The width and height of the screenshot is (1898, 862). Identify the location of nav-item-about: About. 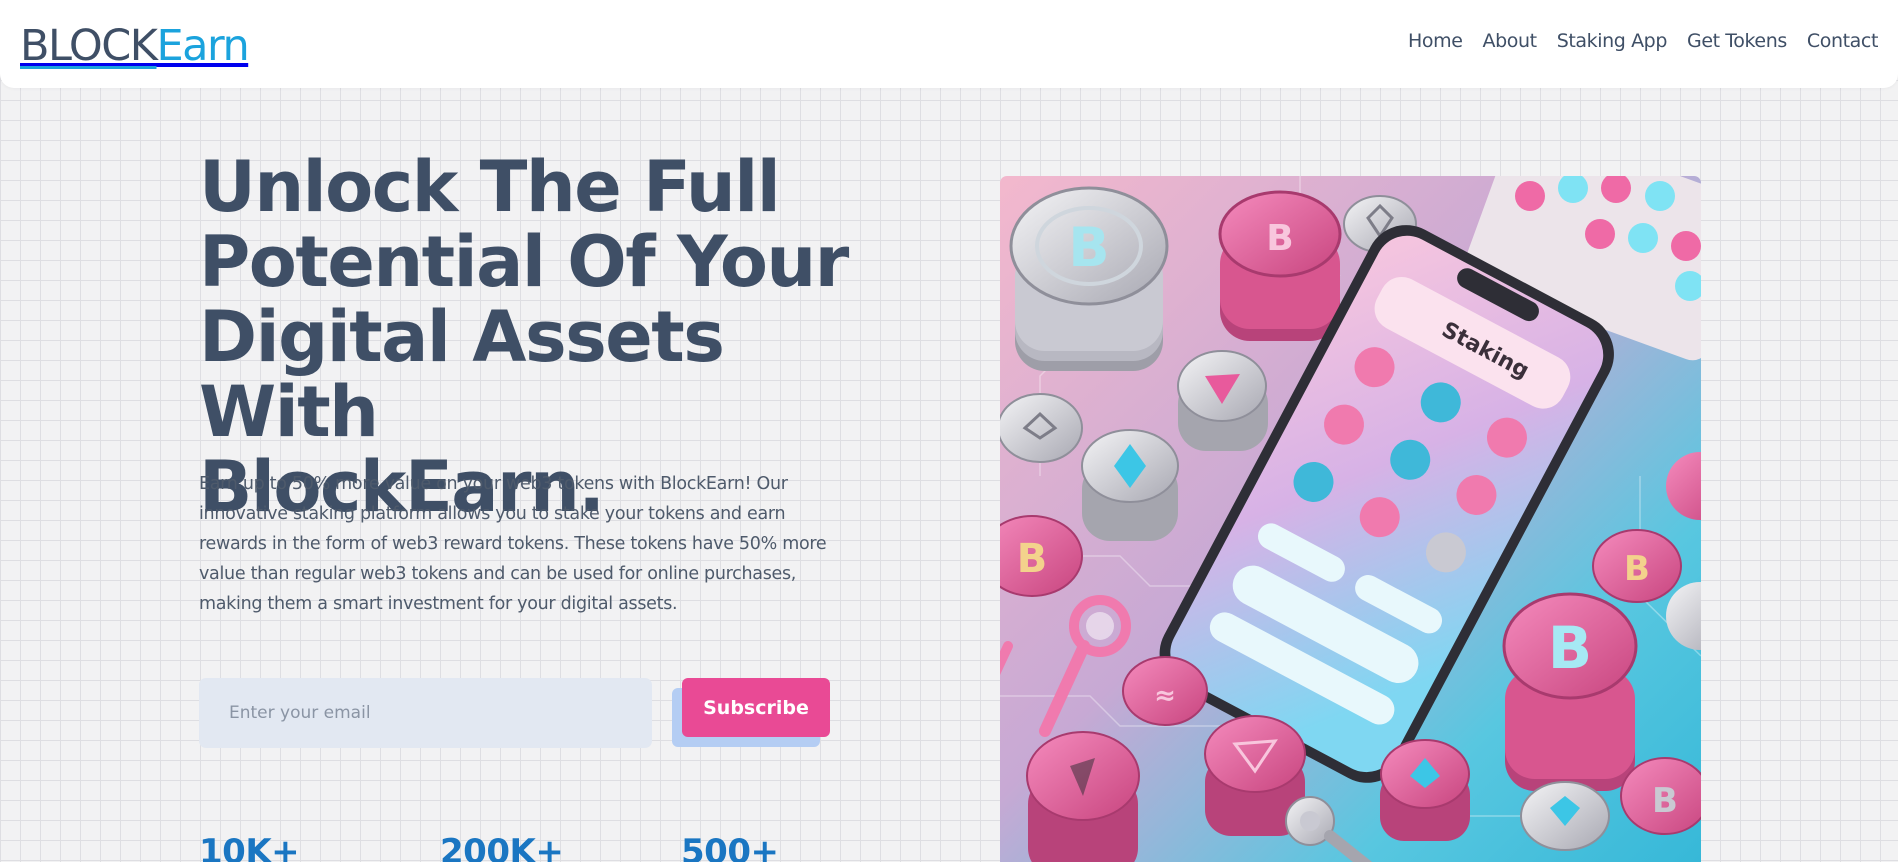
(1510, 41).